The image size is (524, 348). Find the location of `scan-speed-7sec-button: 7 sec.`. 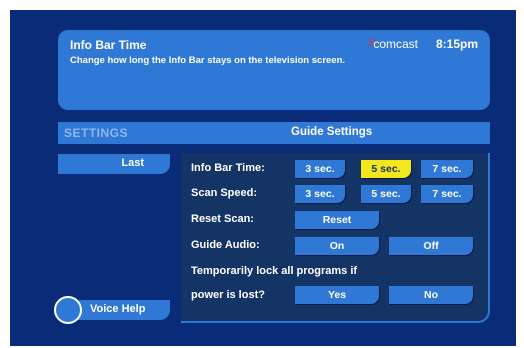

scan-speed-7sec-button: 7 sec. is located at coordinates (447, 194).